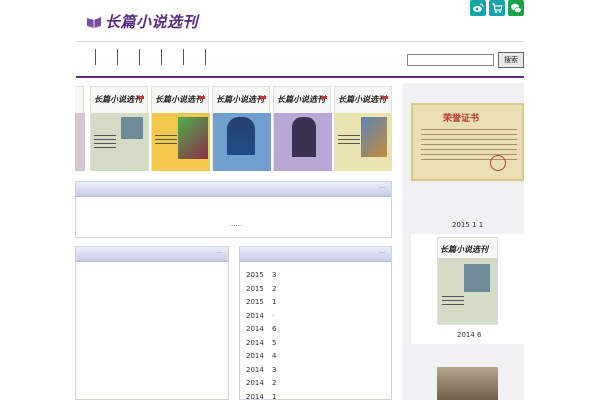 The image size is (600, 400). What do you see at coordinates (461, 119) in the screenshot?
I see `honor-title: 荣誉证书` at bounding box center [461, 119].